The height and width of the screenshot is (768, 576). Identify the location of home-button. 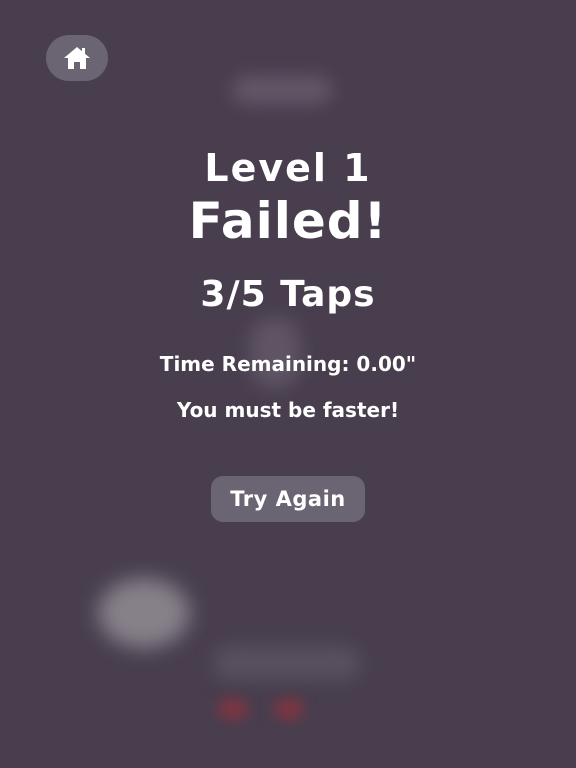
(77, 58).